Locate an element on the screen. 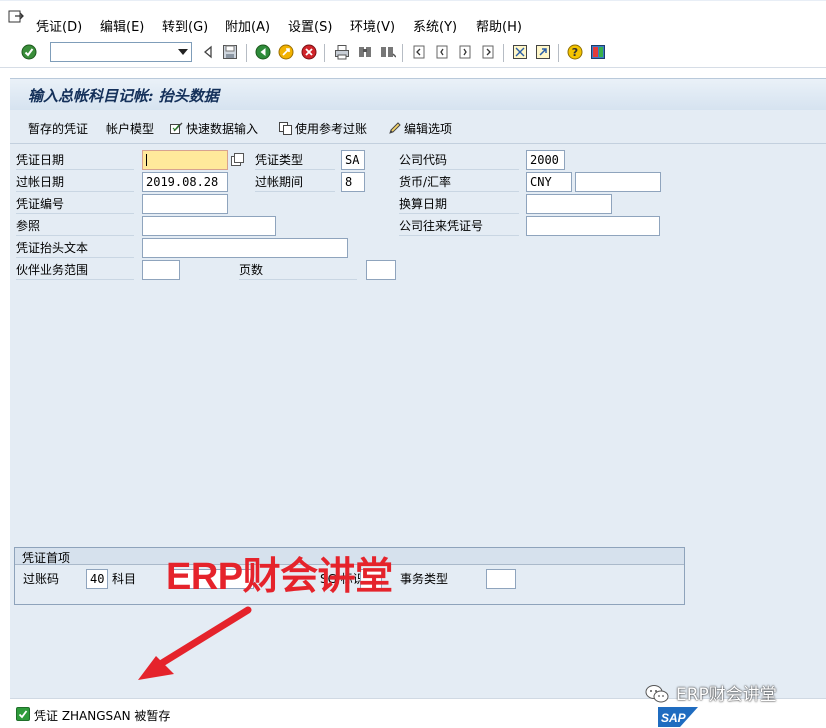  account-model-button: 帐户模型 is located at coordinates (130, 128).